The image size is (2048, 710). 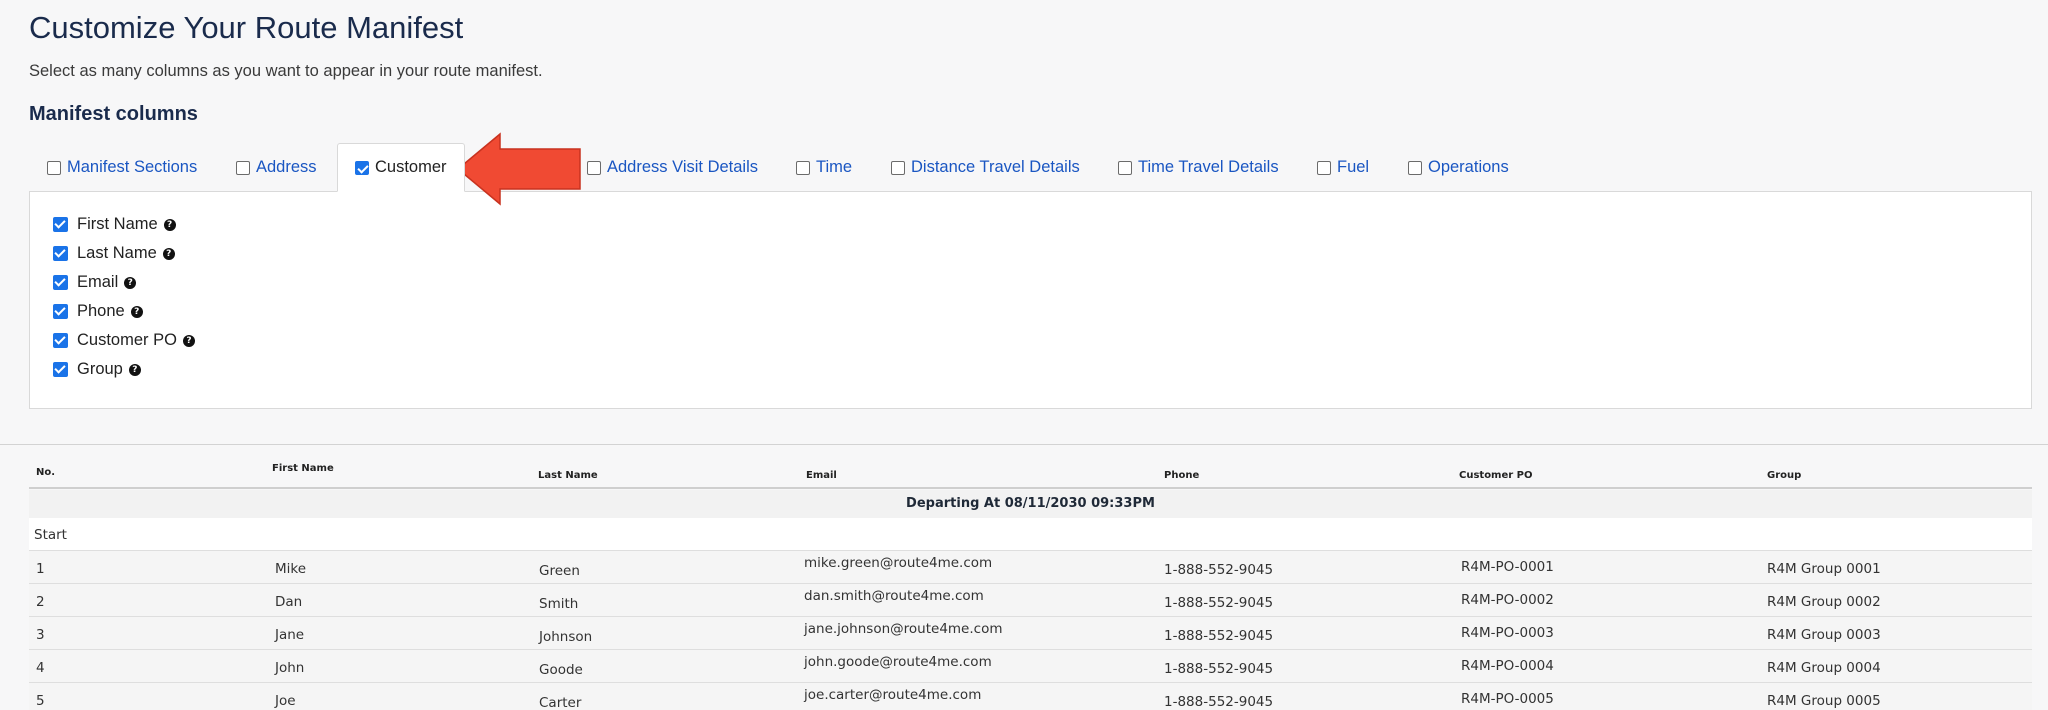 I want to click on tab-manifest-sections: Manifest Sections, so click(x=122, y=167).